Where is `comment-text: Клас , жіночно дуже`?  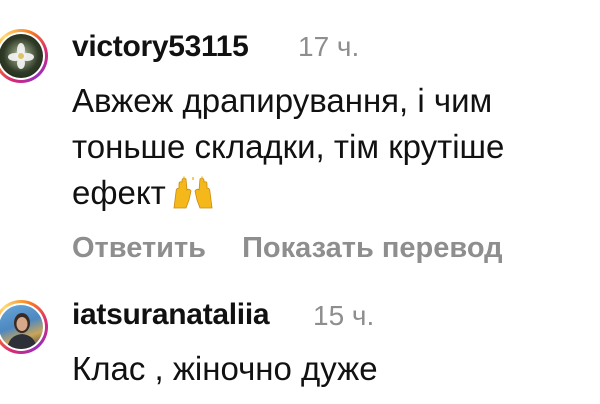 comment-text: Клас , жіночно дуже is located at coordinates (225, 368).